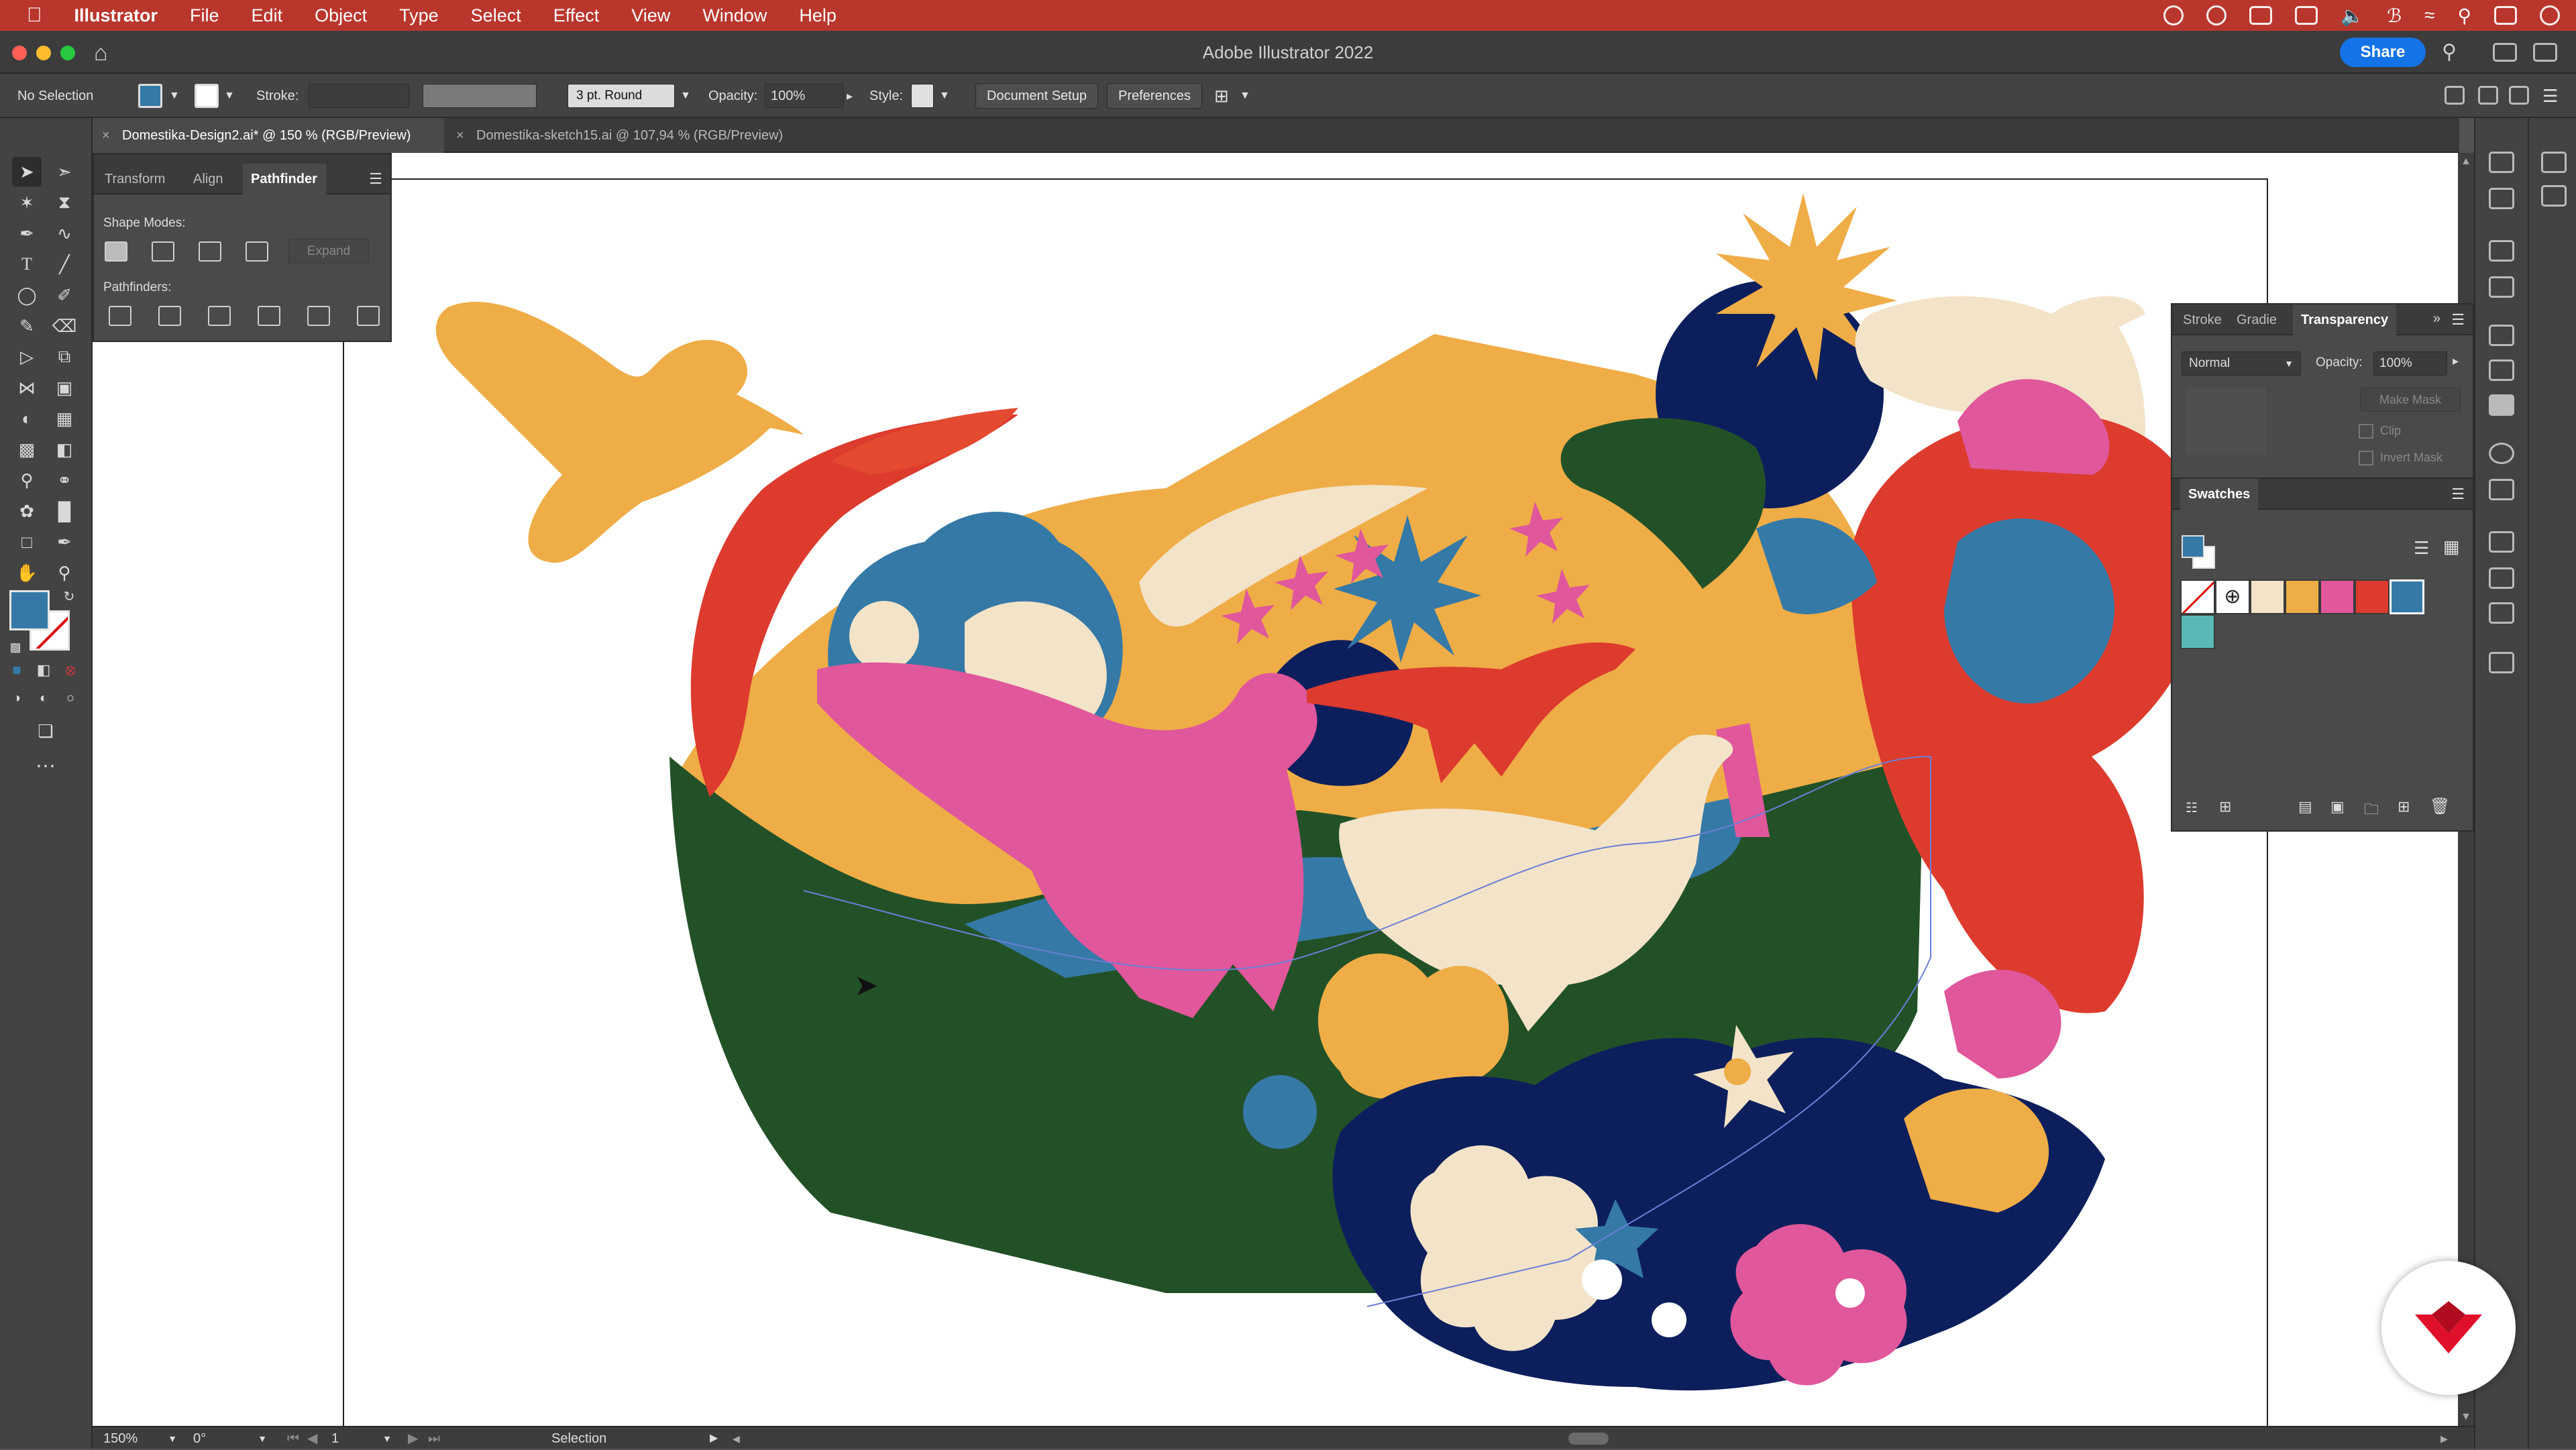  Describe the element at coordinates (2193, 546) in the screenshot. I see `swatch-fill-indicator` at that location.